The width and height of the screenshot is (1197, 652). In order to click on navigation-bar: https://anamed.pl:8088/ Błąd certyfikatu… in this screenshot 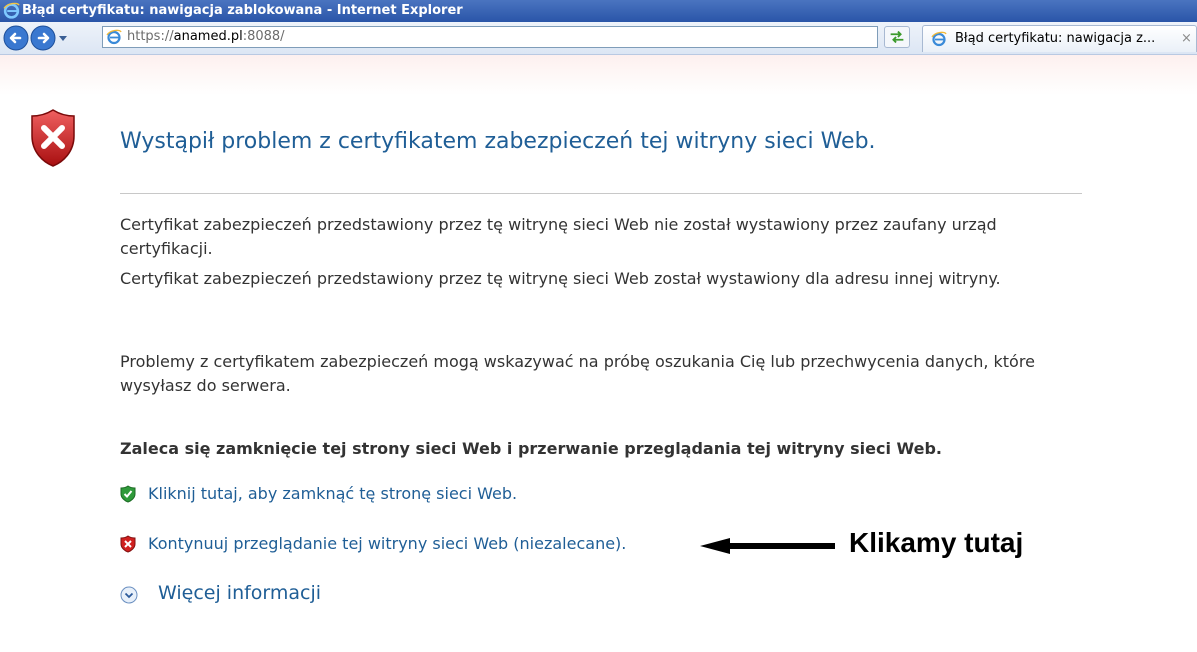, I will do `click(598, 38)`.